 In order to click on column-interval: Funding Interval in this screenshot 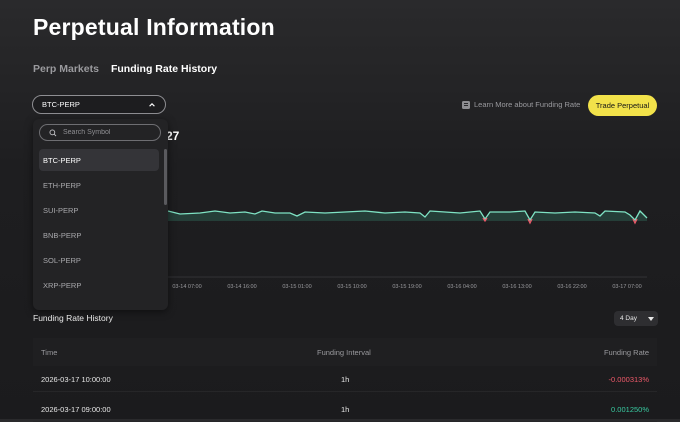, I will do `click(344, 352)`.